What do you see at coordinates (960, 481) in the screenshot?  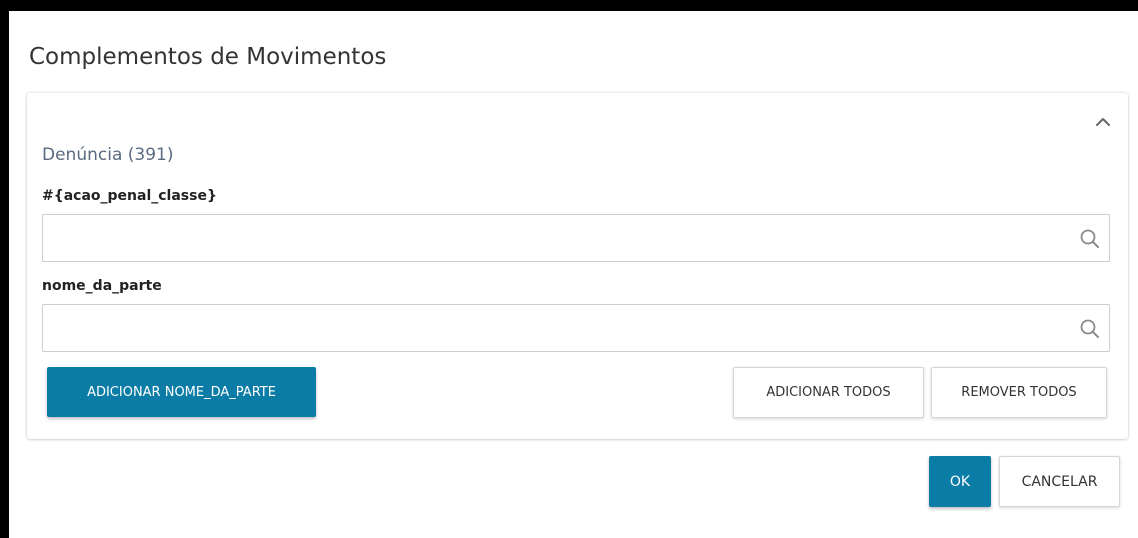 I see `ok-button: OK` at bounding box center [960, 481].